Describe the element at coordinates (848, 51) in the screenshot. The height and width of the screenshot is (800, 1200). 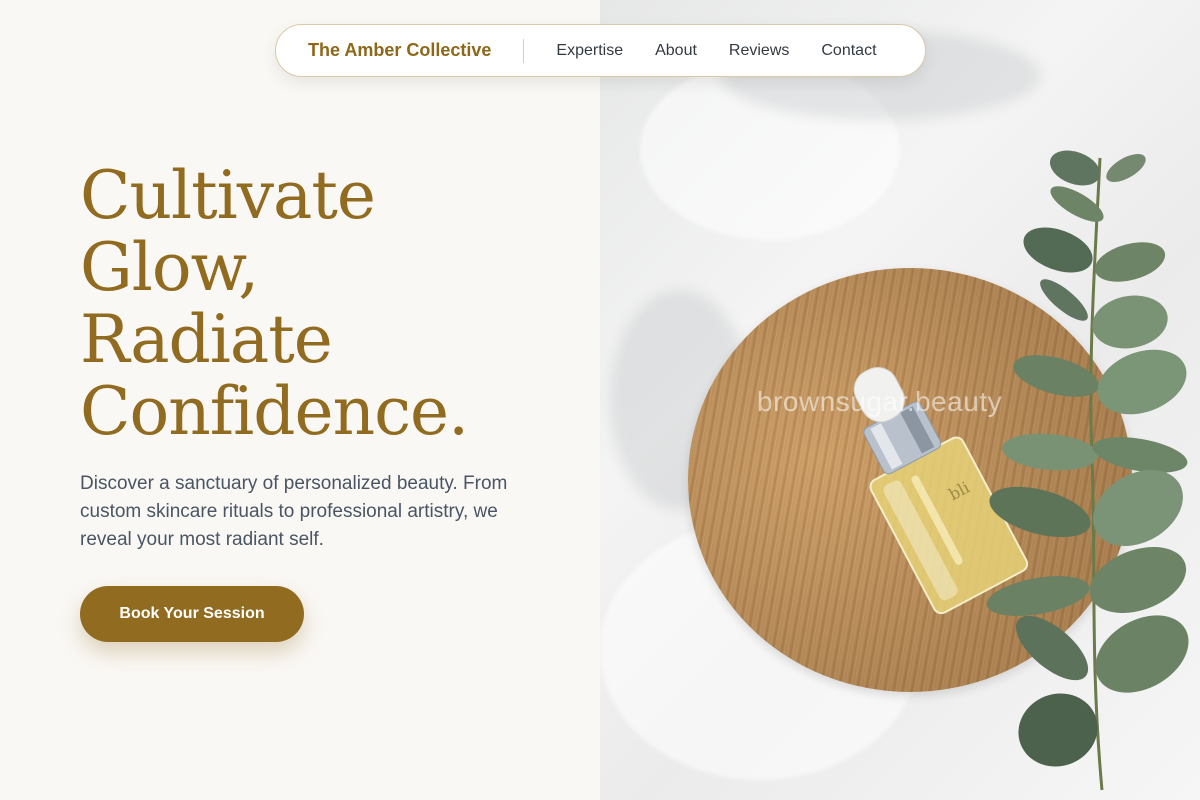
I see `nav-link-contact: Contact` at that location.